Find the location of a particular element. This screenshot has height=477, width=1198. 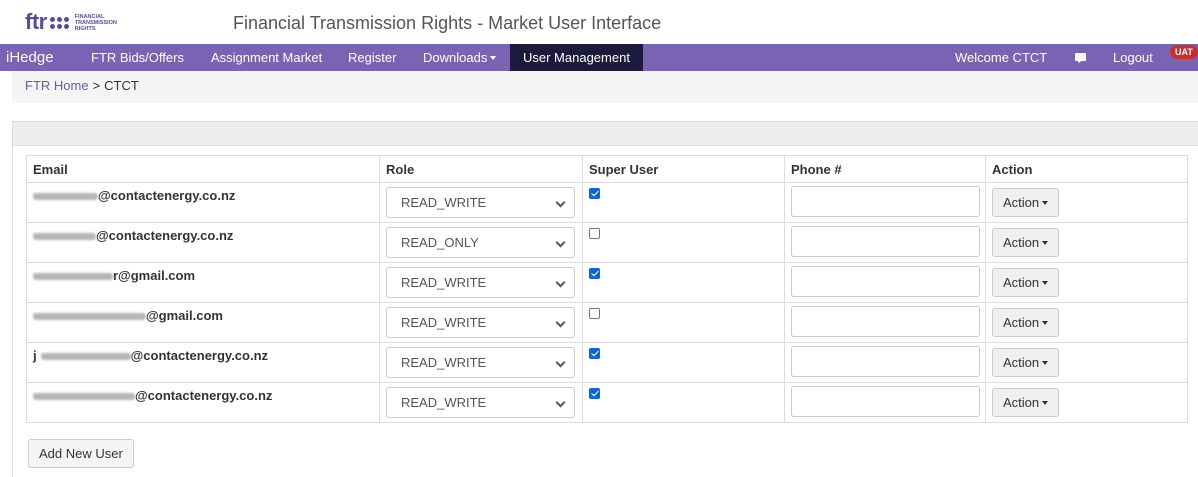

nav-user-management: User Management is located at coordinates (576, 57).